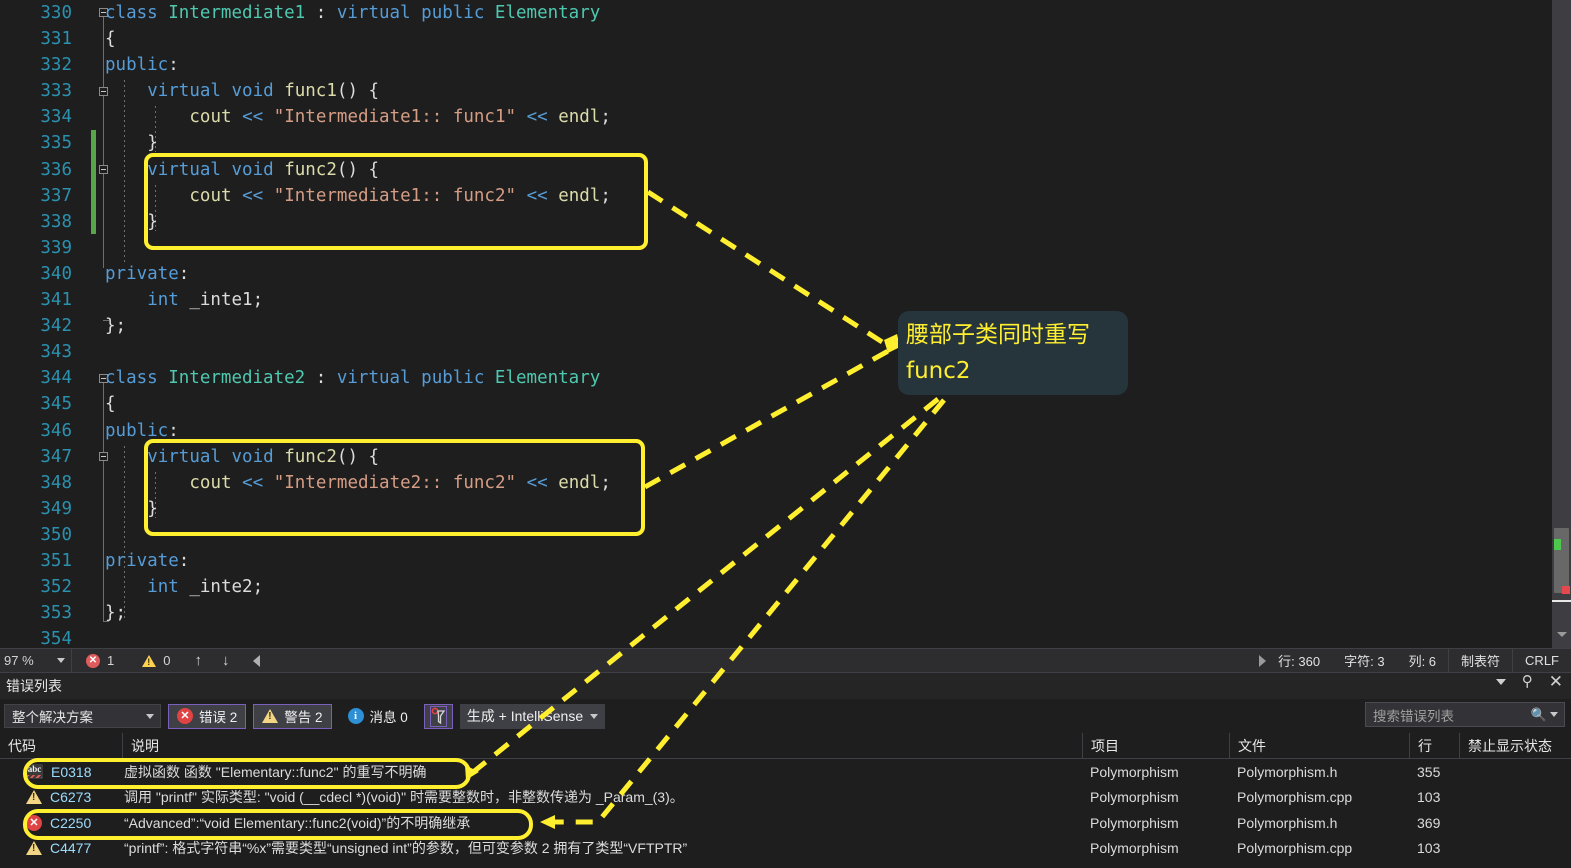 The image size is (1571, 868). Describe the element at coordinates (303, 717) in the screenshot. I see `warnings-filter-label: 警告 2` at that location.